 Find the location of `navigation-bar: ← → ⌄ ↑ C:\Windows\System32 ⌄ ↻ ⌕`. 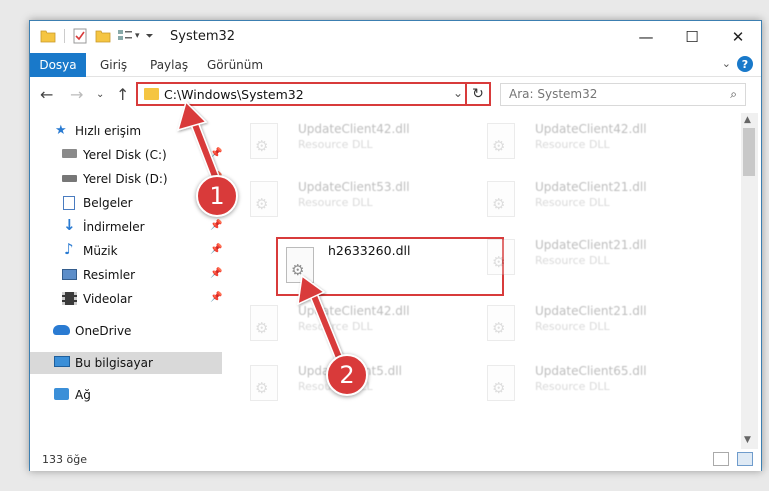

navigation-bar: ← → ⌄ ↑ C:\Windows\System32 ⌄ ↻ ⌕ is located at coordinates (395, 95).